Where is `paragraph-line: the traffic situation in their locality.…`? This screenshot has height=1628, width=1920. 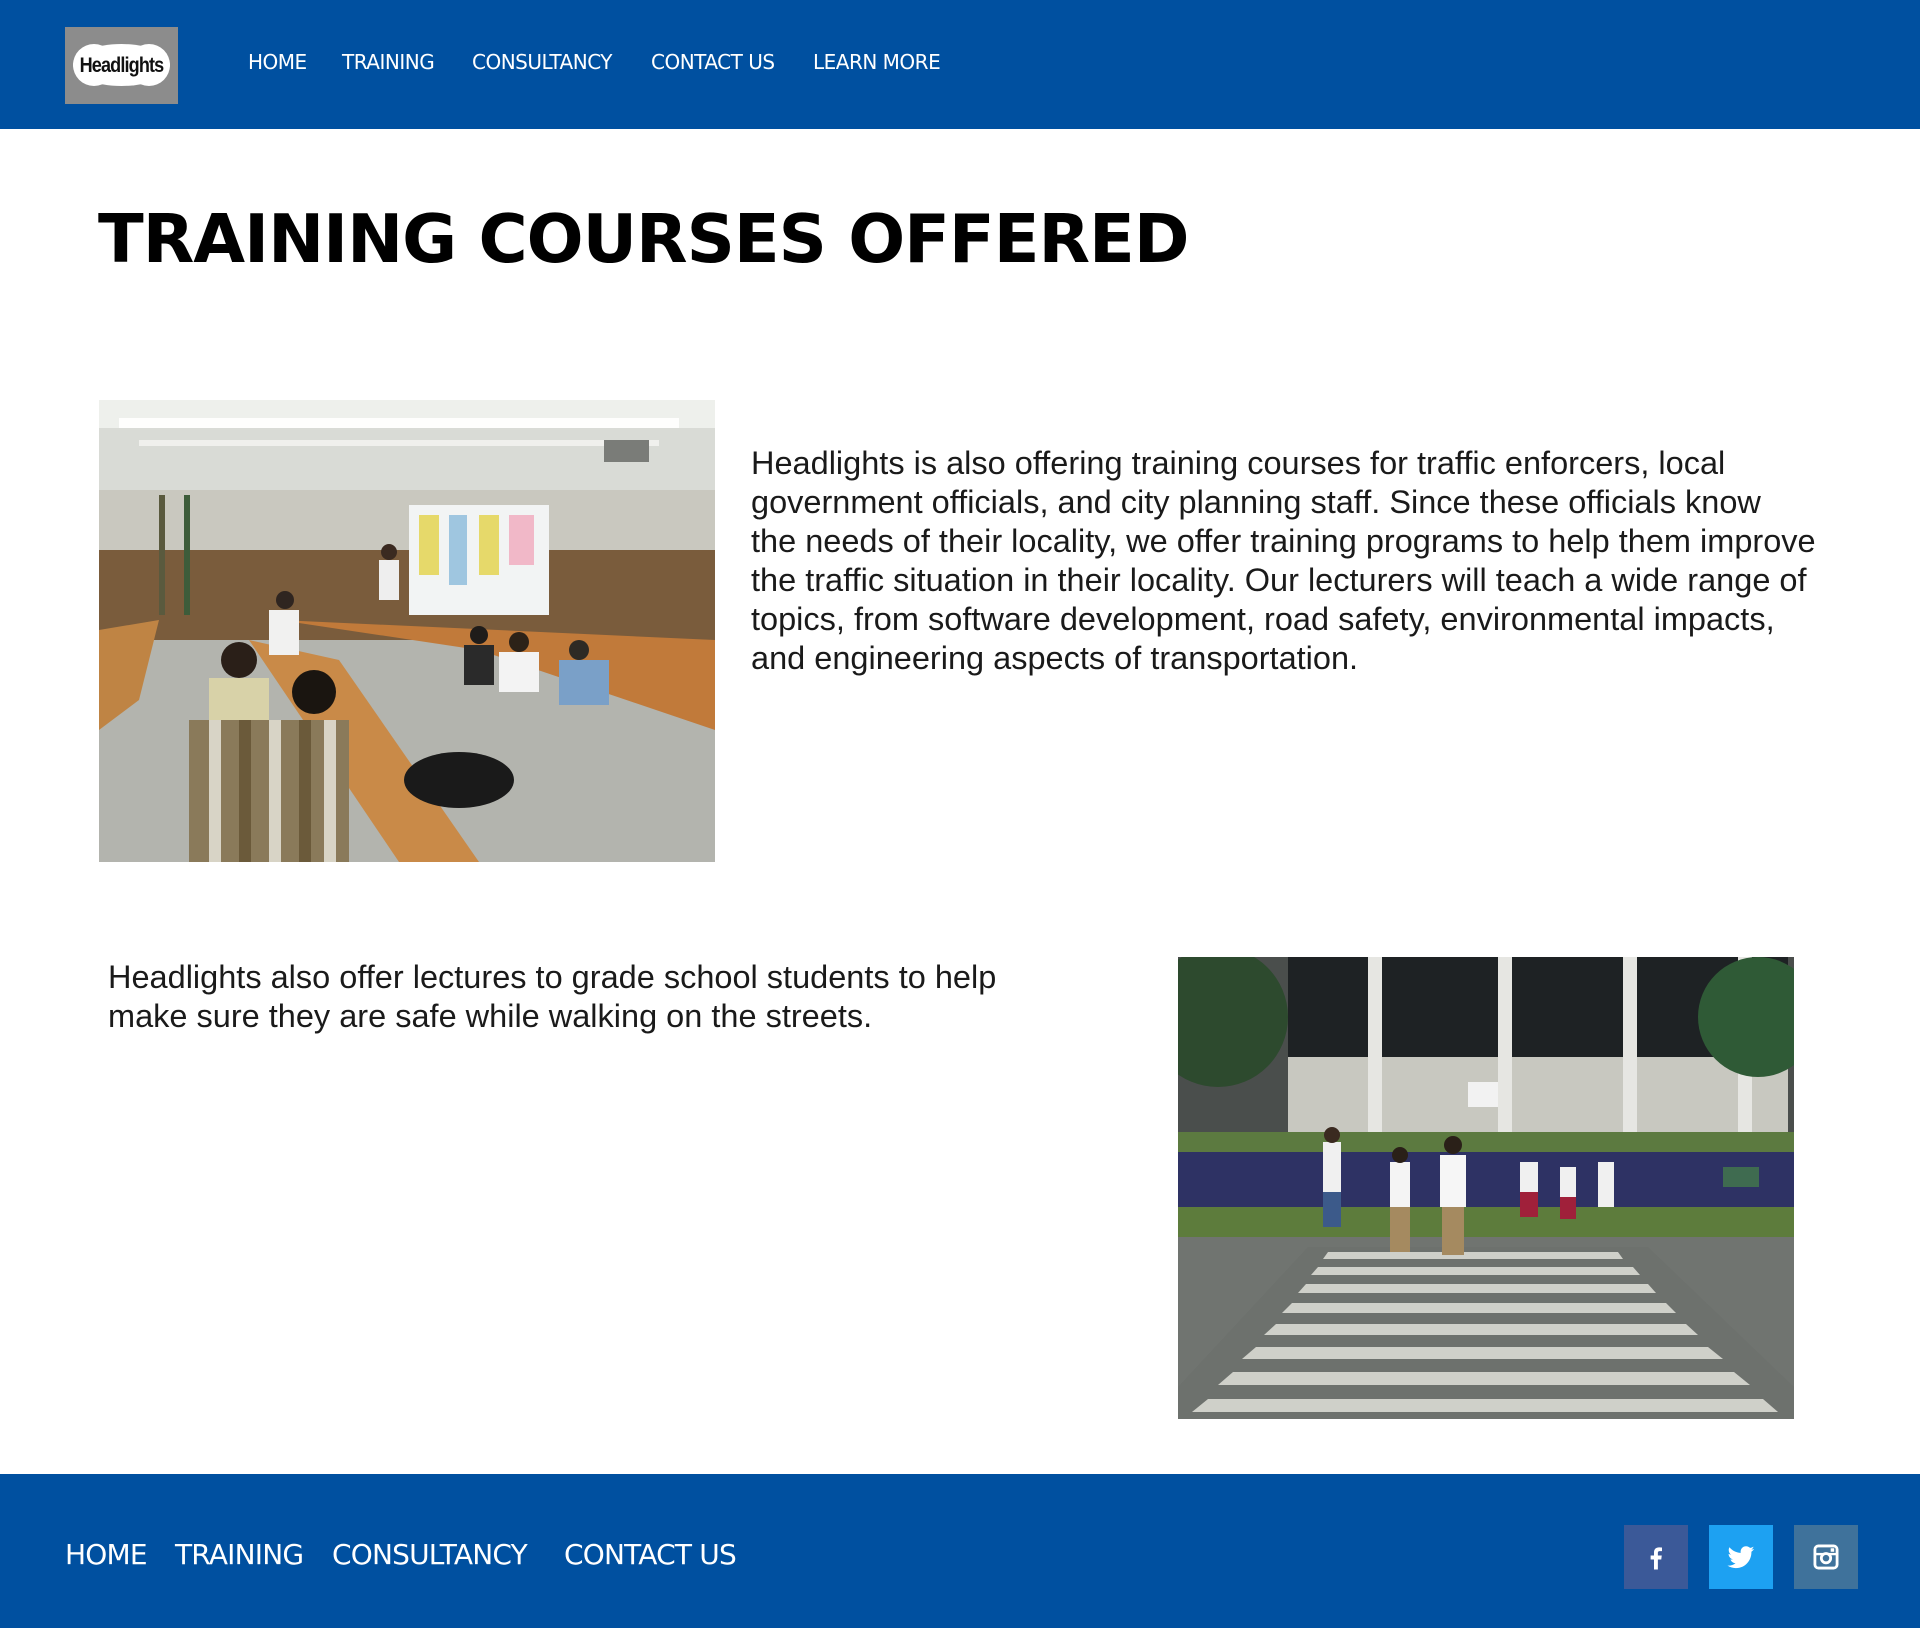
paragraph-line: the traffic situation in their locality.… is located at coordinates (1279, 580).